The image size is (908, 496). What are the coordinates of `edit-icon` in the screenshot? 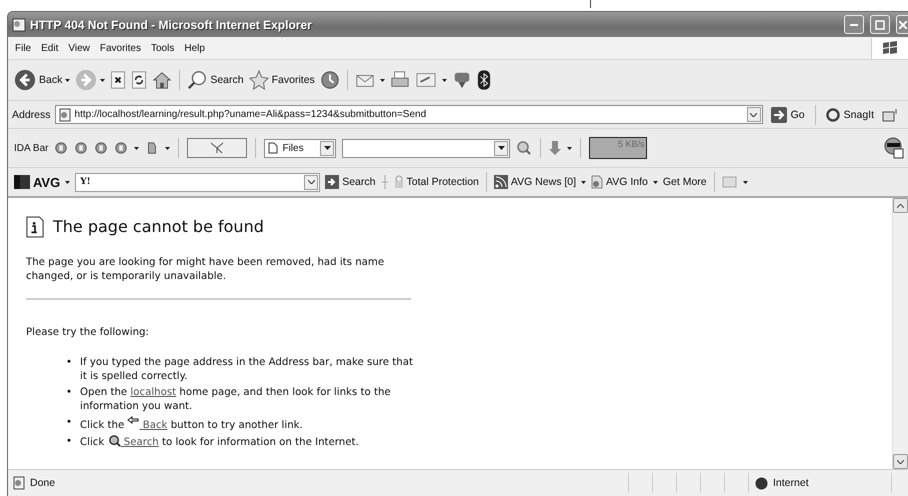 It's located at (425, 80).